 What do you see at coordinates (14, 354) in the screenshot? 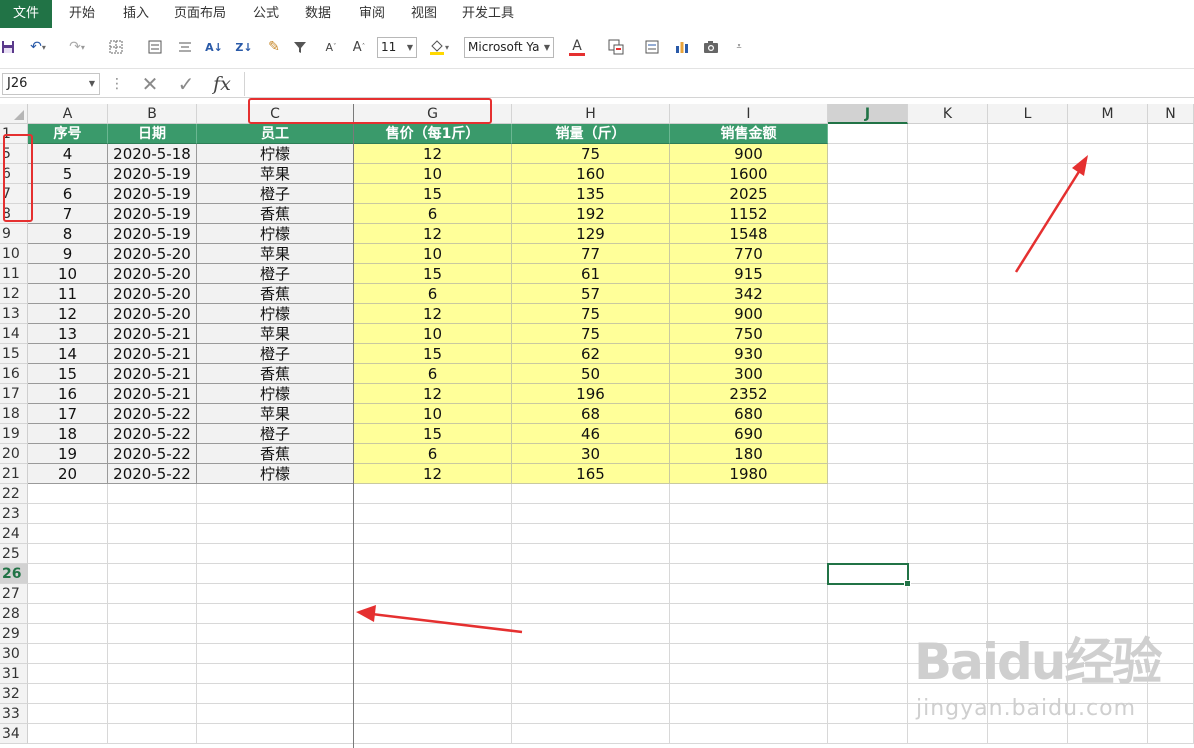
I see `row-header-15: 15` at bounding box center [14, 354].